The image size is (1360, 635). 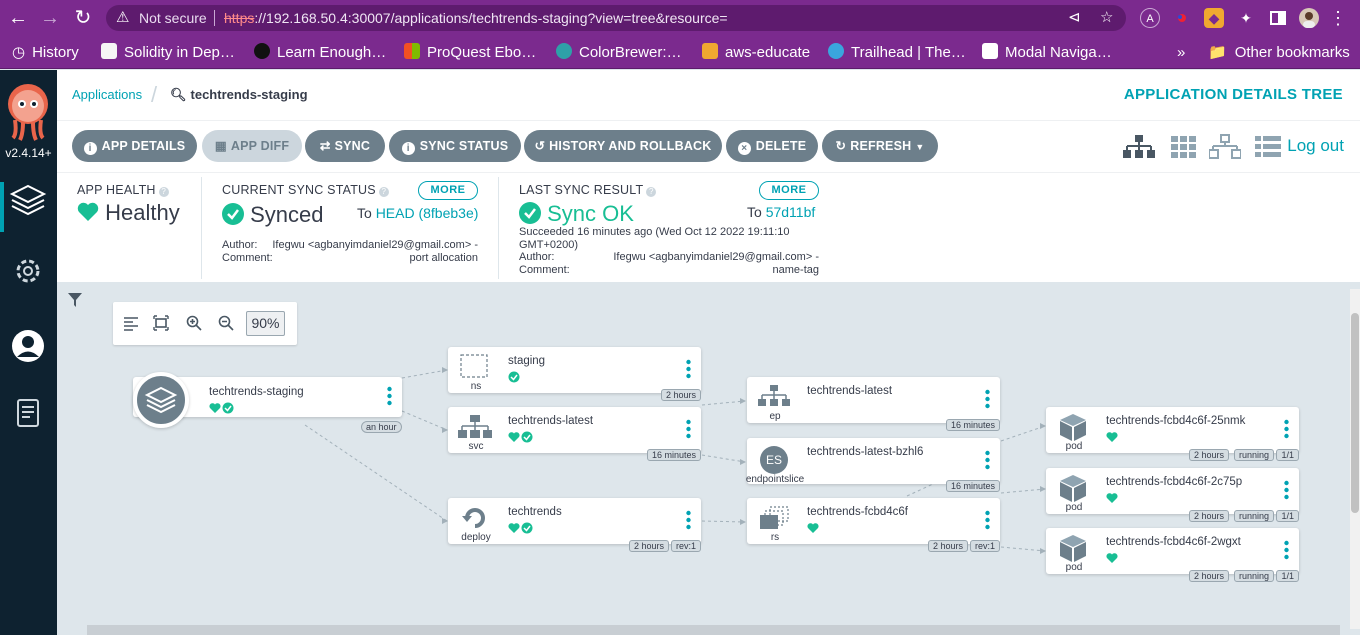 What do you see at coordinates (1173, 542) in the screenshot?
I see `node-name: techtrends-fcbd4c6f-2wgxt` at bounding box center [1173, 542].